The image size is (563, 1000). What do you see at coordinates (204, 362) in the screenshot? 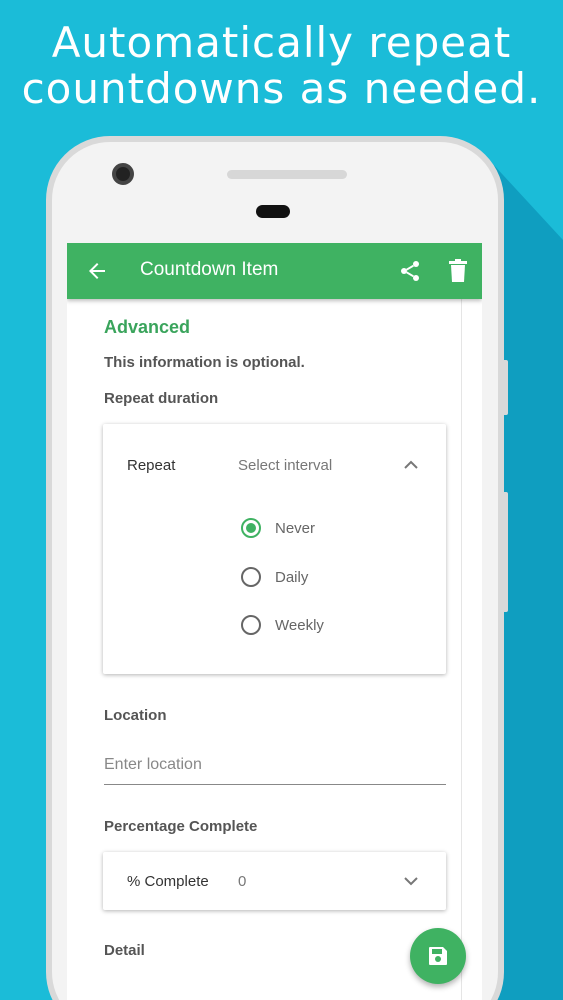
I see `optional-note: This information is optional.` at bounding box center [204, 362].